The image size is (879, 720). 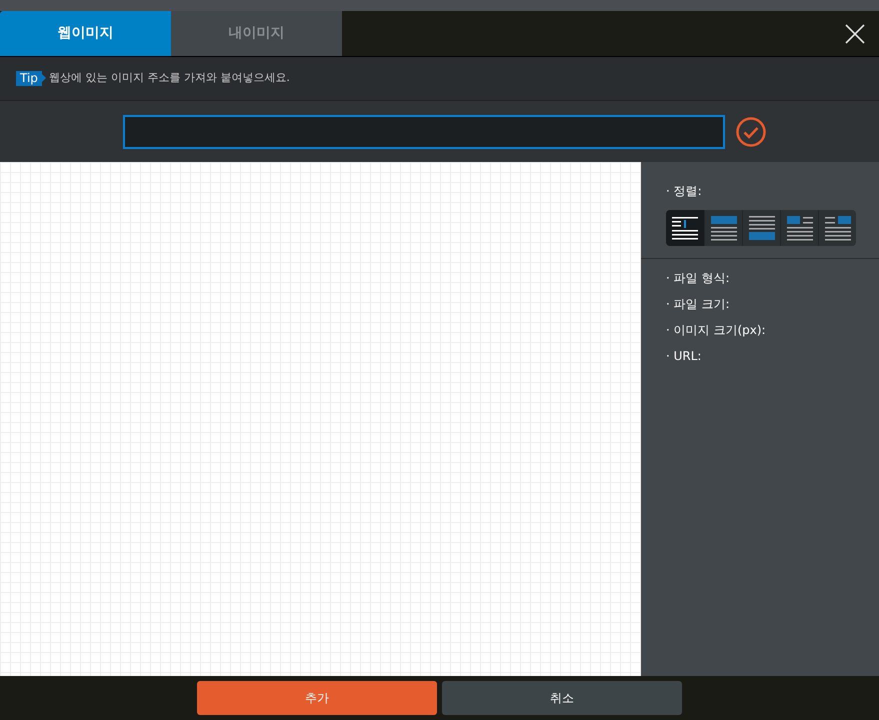 What do you see at coordinates (317, 698) in the screenshot?
I see `add-button: 추가` at bounding box center [317, 698].